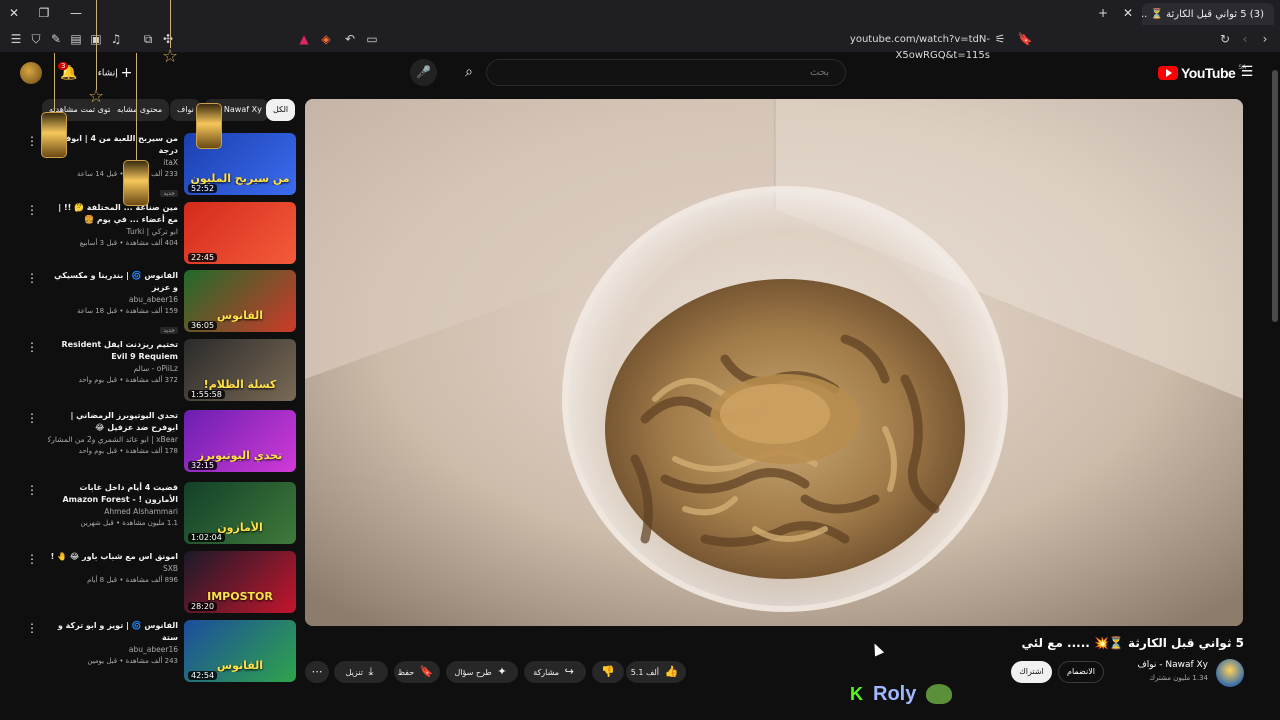 The width and height of the screenshot is (1280, 720). What do you see at coordinates (469, 72) in the screenshot?
I see `search-icon: ⌕` at bounding box center [469, 72].